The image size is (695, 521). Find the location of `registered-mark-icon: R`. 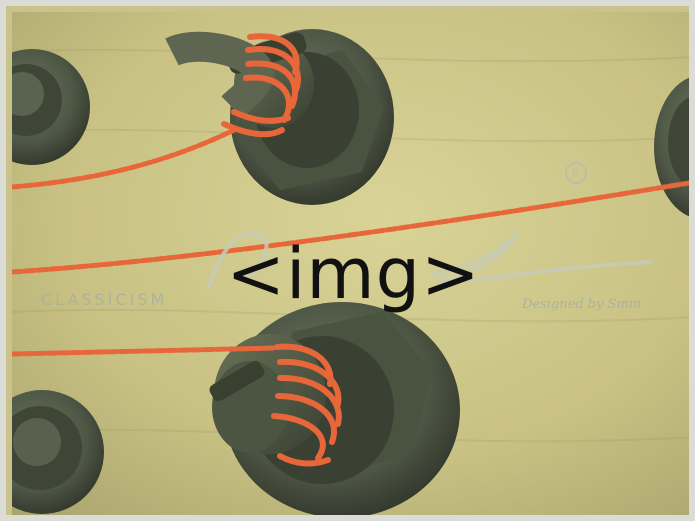

registered-mark-icon: R is located at coordinates (576, 173).